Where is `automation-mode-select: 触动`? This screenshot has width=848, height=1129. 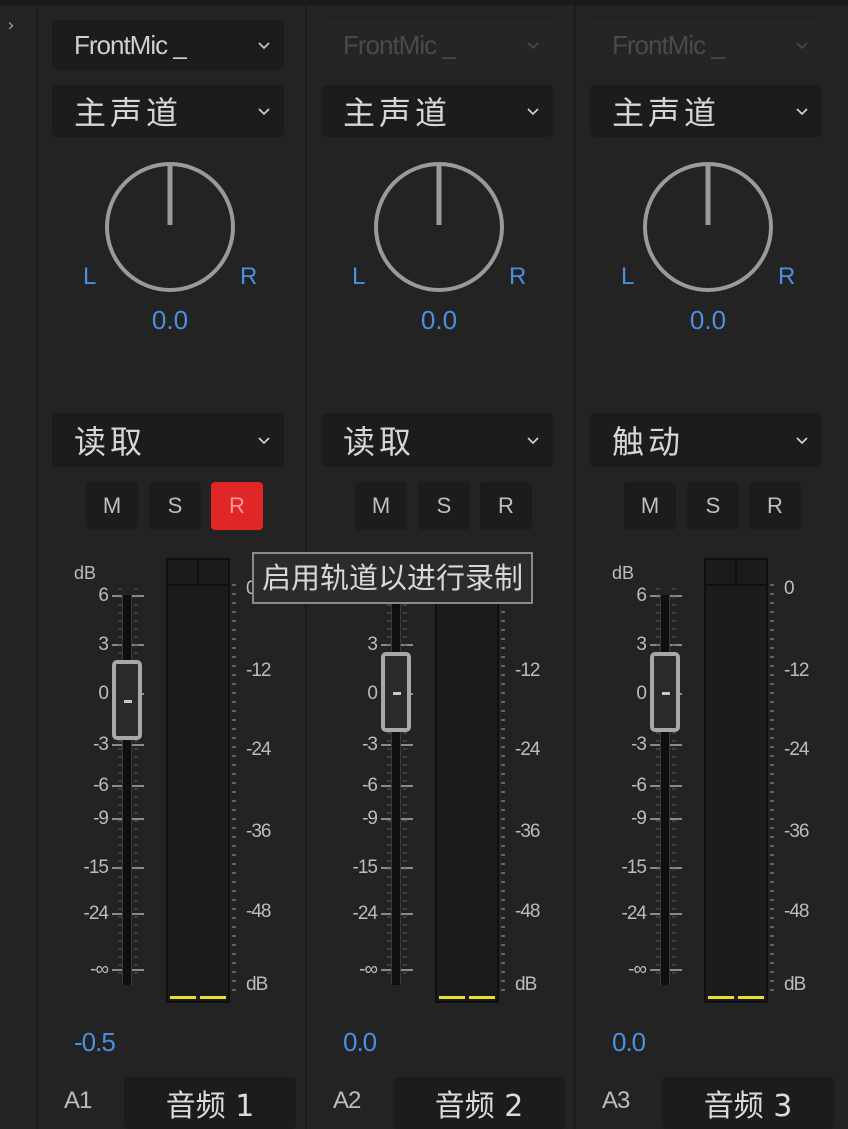 automation-mode-select: 触动 is located at coordinates (706, 440).